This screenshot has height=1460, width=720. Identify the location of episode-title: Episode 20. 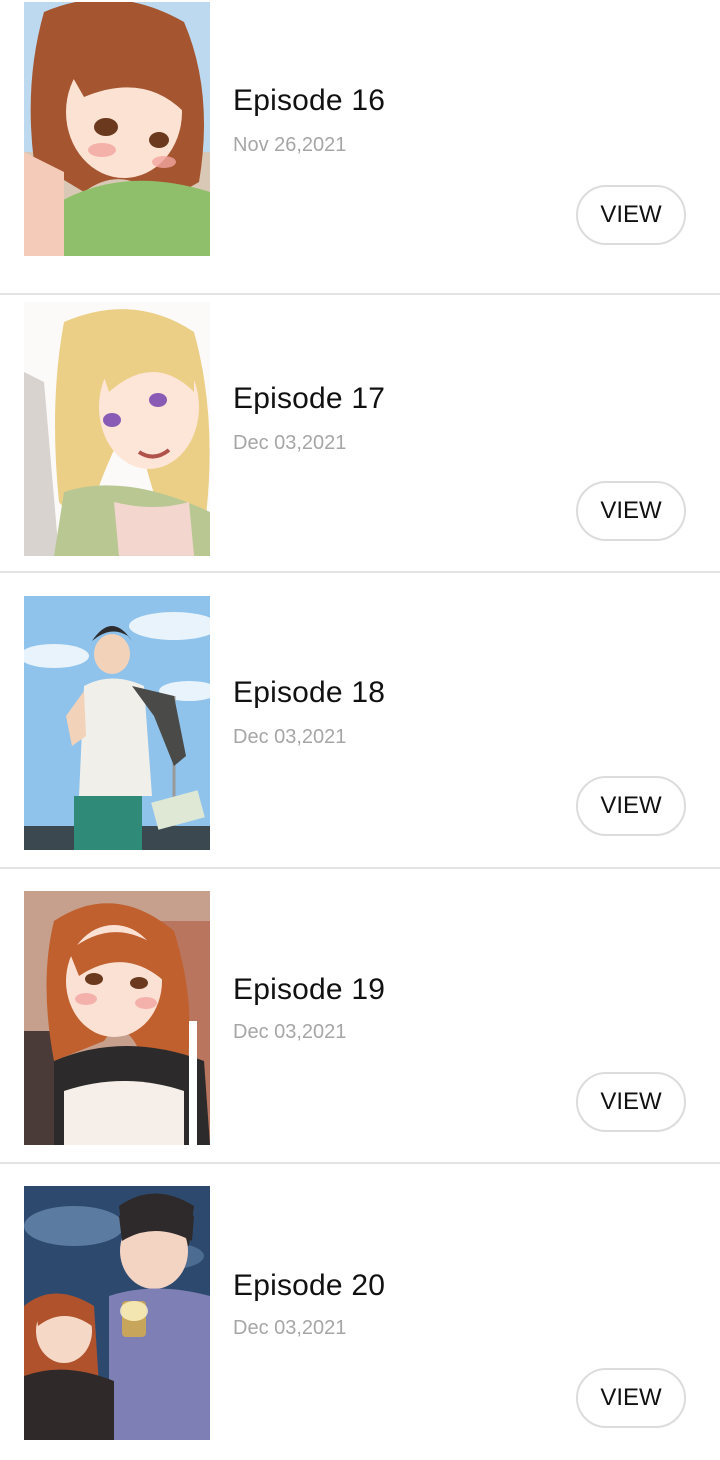
(309, 1285).